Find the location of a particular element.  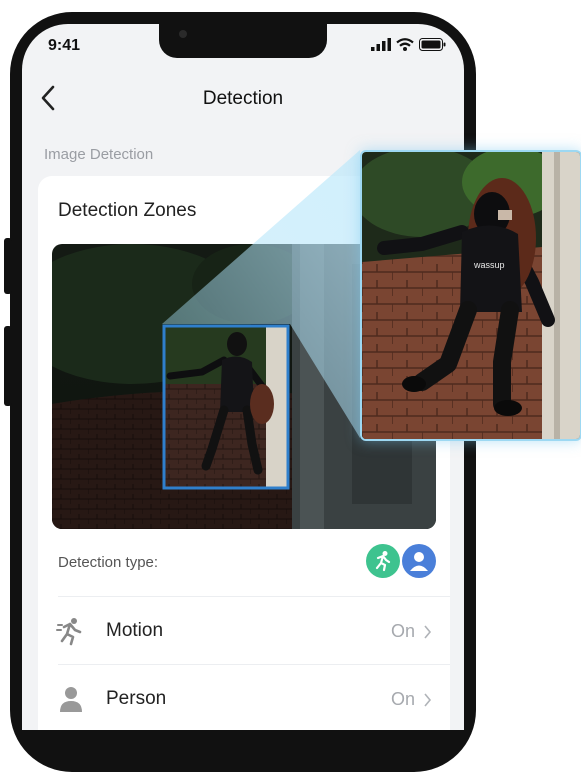

shirt-text: wassup is located at coordinates (489, 265).